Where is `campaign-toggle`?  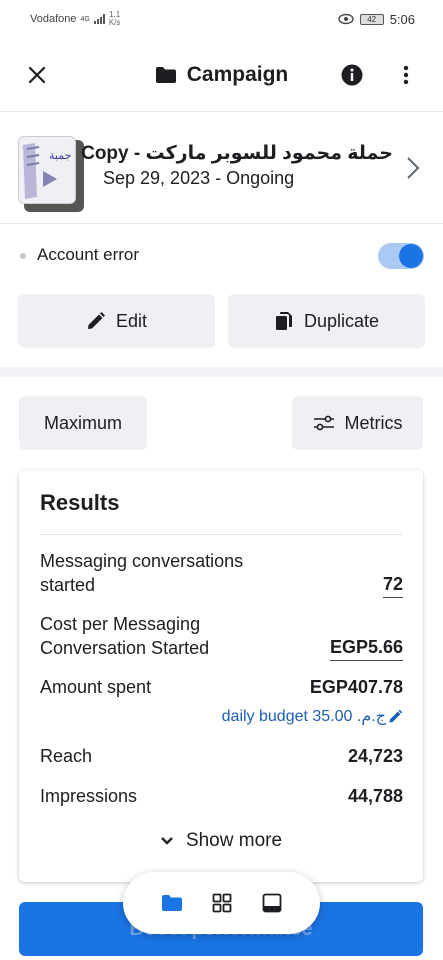 campaign-toggle is located at coordinates (401, 256).